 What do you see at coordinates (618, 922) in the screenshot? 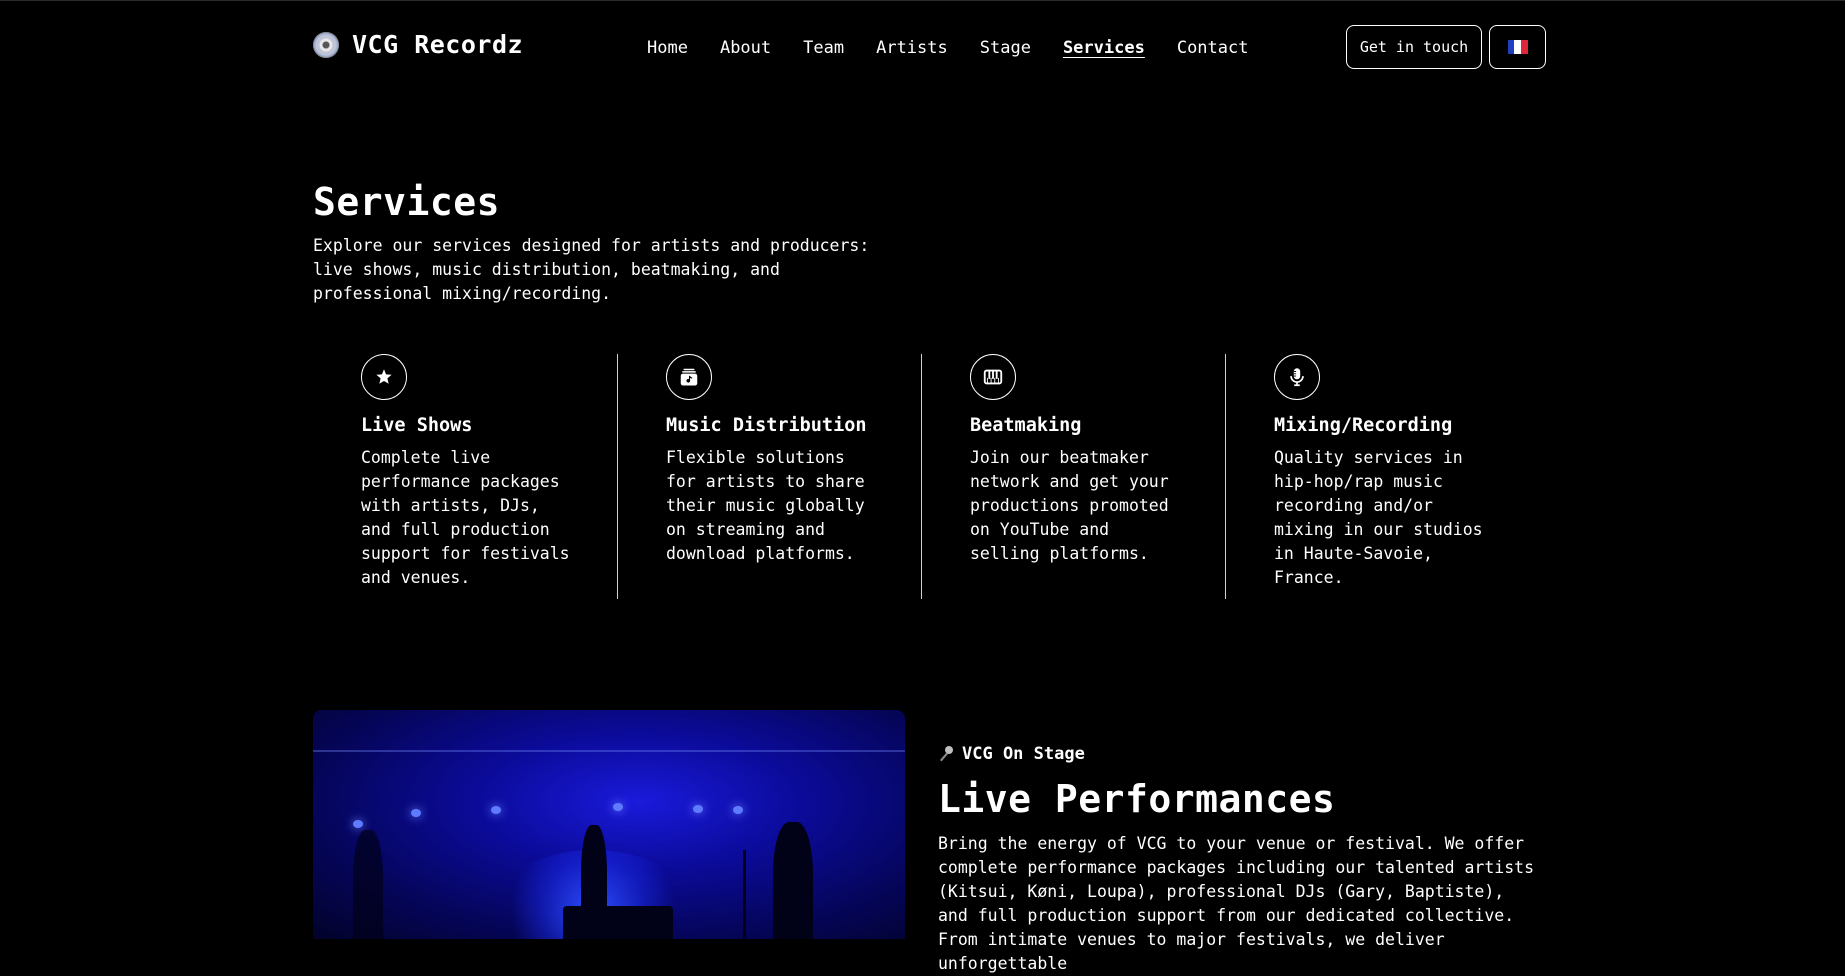
I see `dj-booth` at bounding box center [618, 922].